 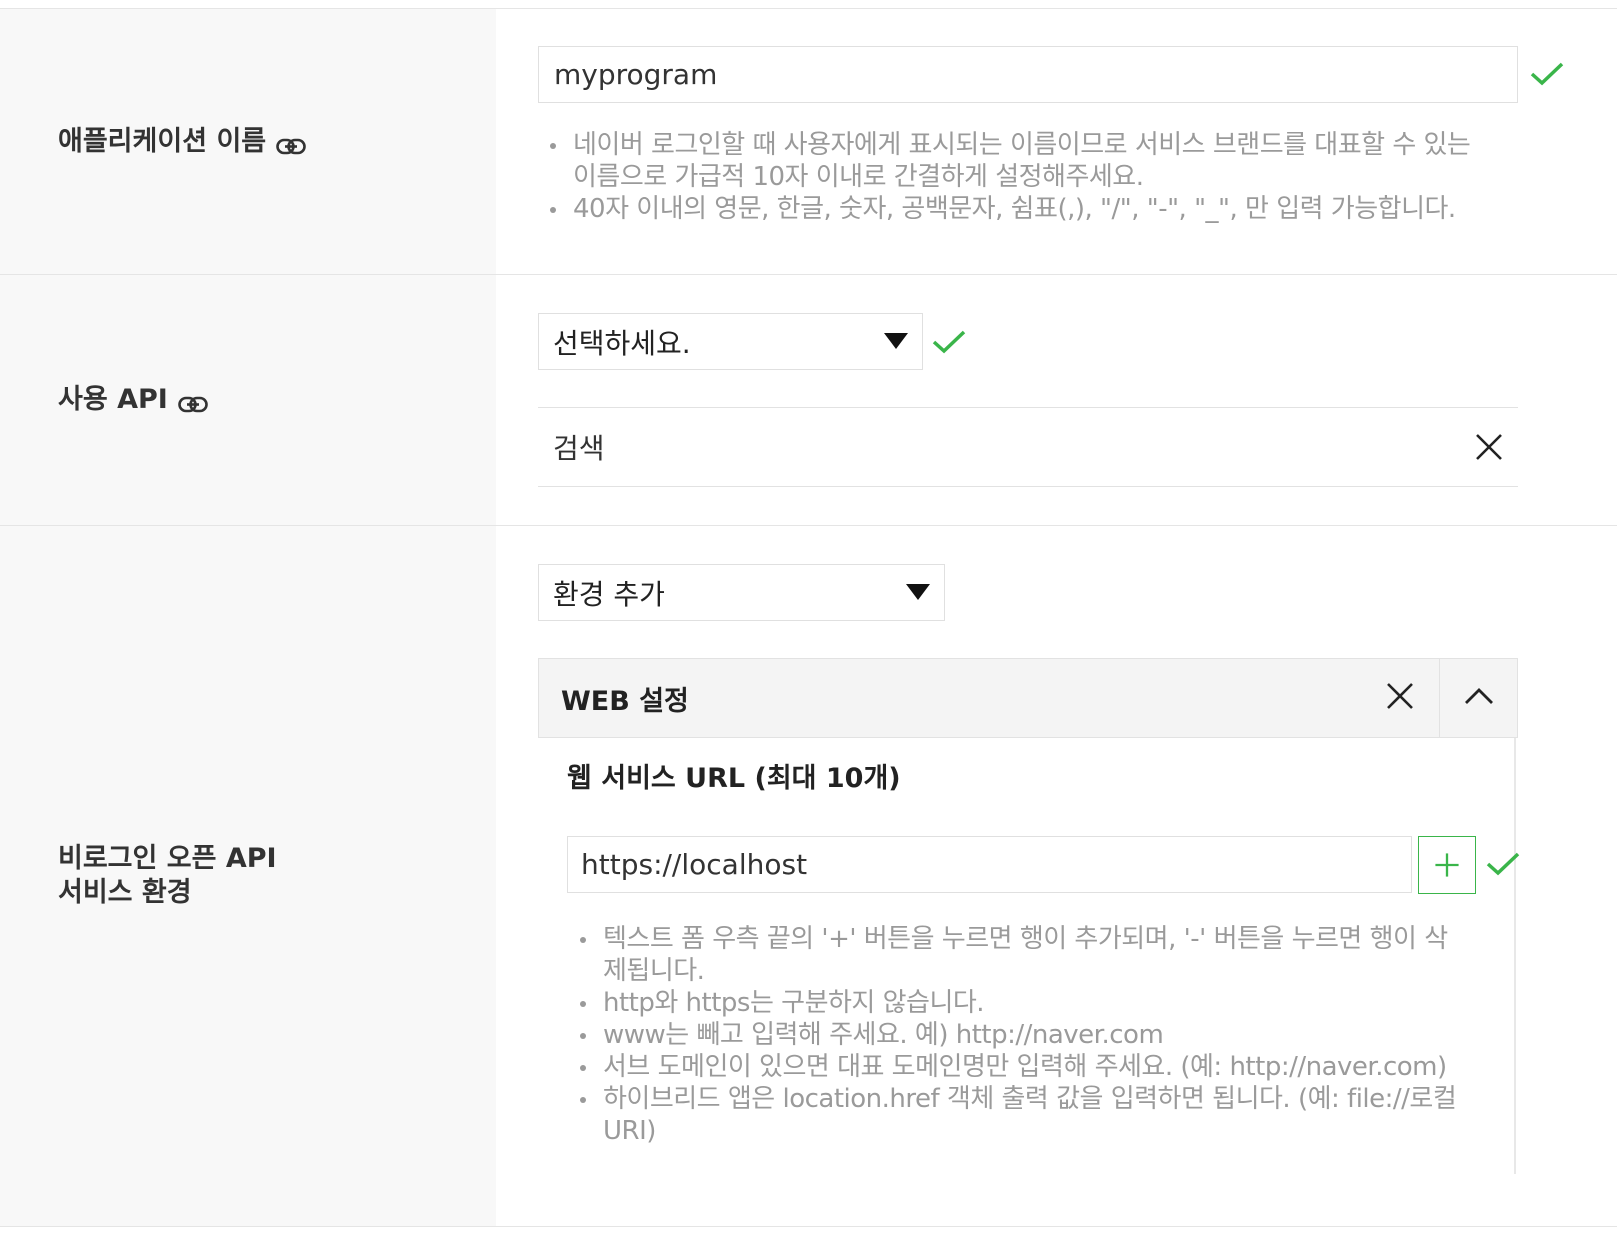 What do you see at coordinates (1479, 696) in the screenshot?
I see `chevron-up-icon` at bounding box center [1479, 696].